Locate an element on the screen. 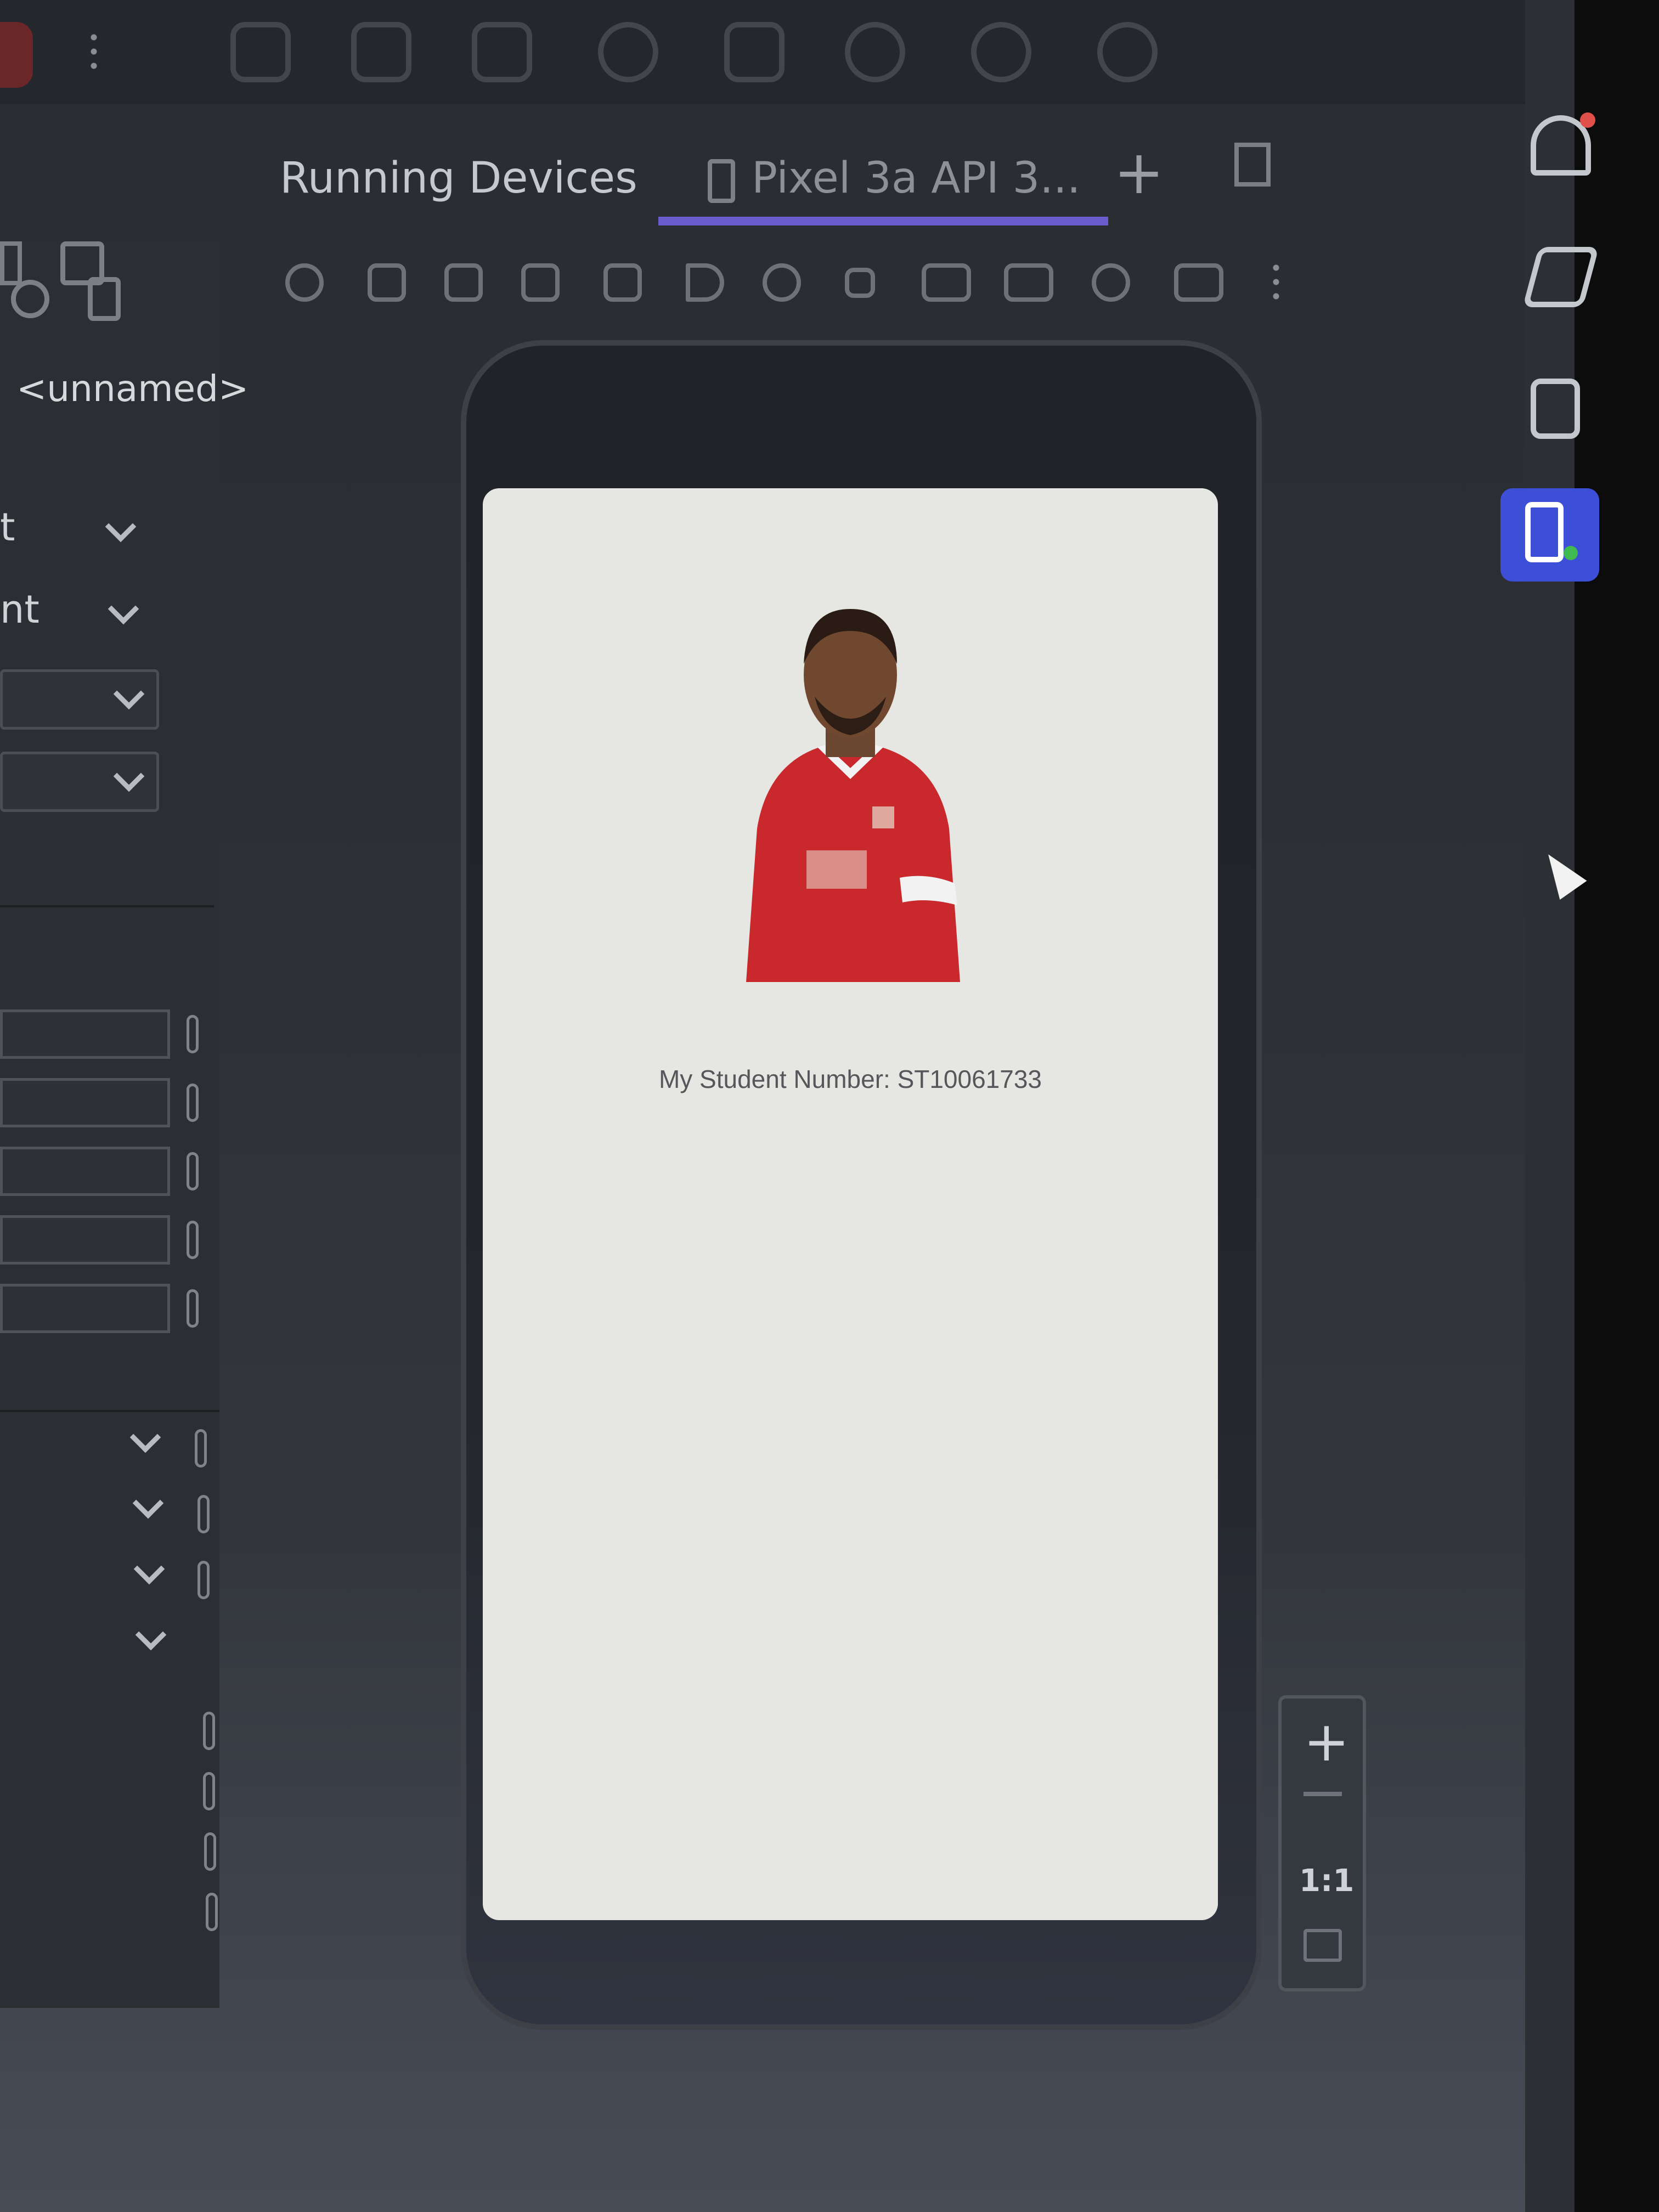 The width and height of the screenshot is (1659, 2212). debug-icon is located at coordinates (628, 52).